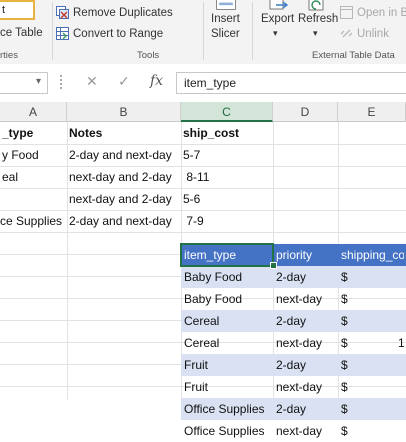  I want to click on result-header-priority: priority, so click(306, 255).